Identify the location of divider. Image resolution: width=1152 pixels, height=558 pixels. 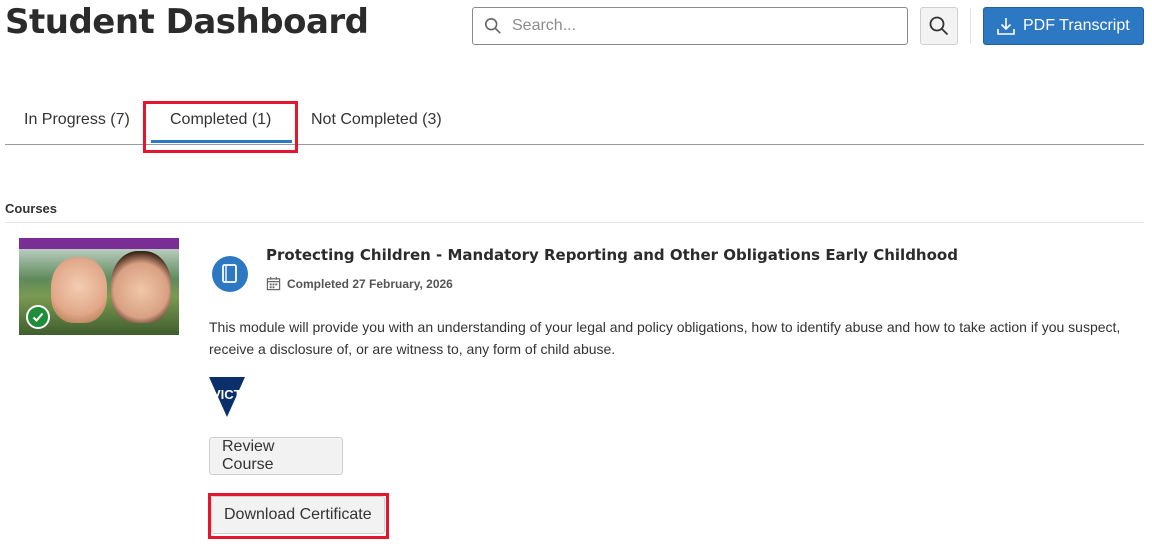
(970, 26).